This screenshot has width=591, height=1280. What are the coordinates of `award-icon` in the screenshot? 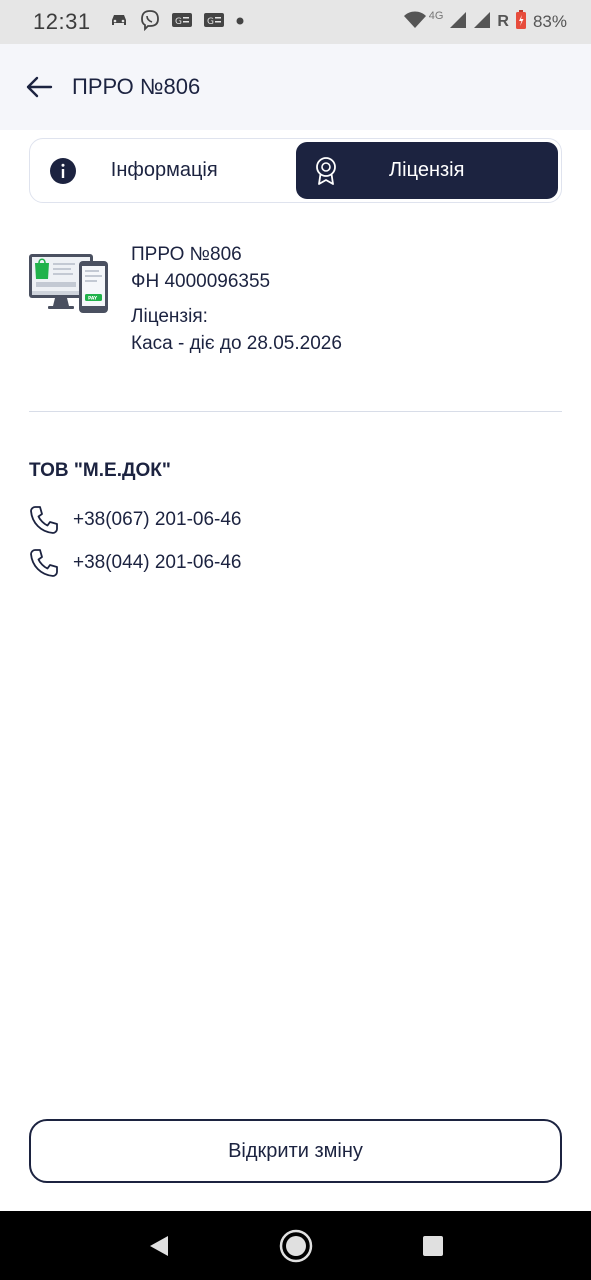 It's located at (326, 170).